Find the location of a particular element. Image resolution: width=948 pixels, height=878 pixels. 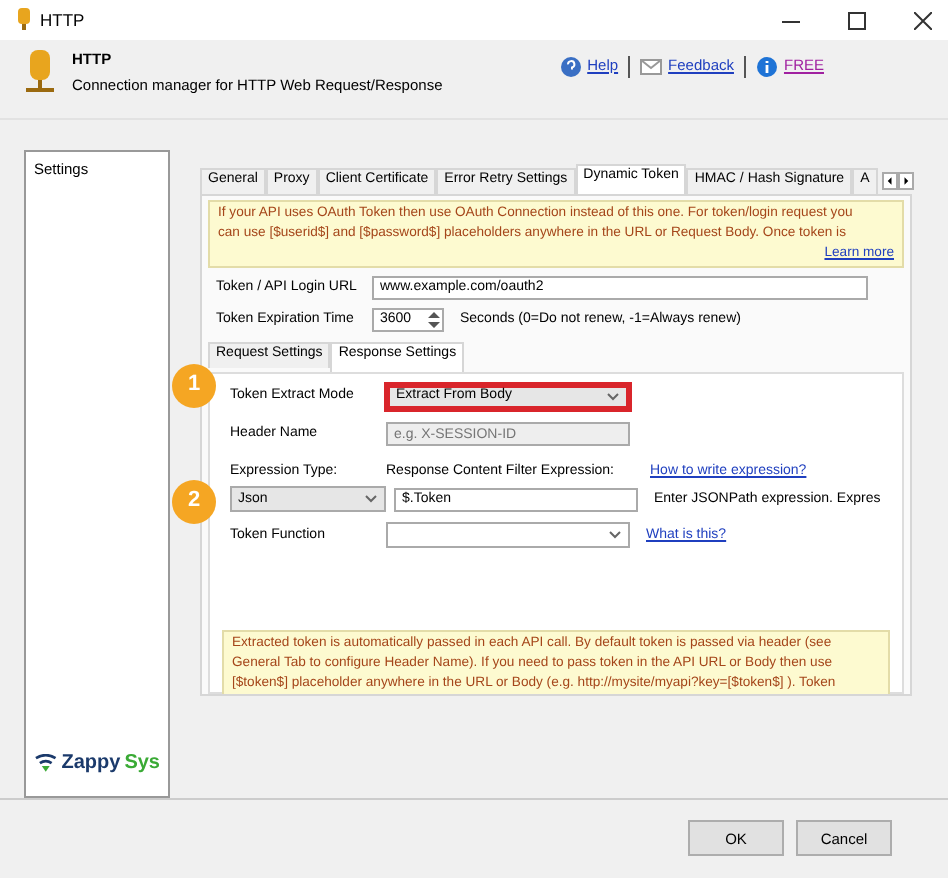

help-icon is located at coordinates (570, 67).